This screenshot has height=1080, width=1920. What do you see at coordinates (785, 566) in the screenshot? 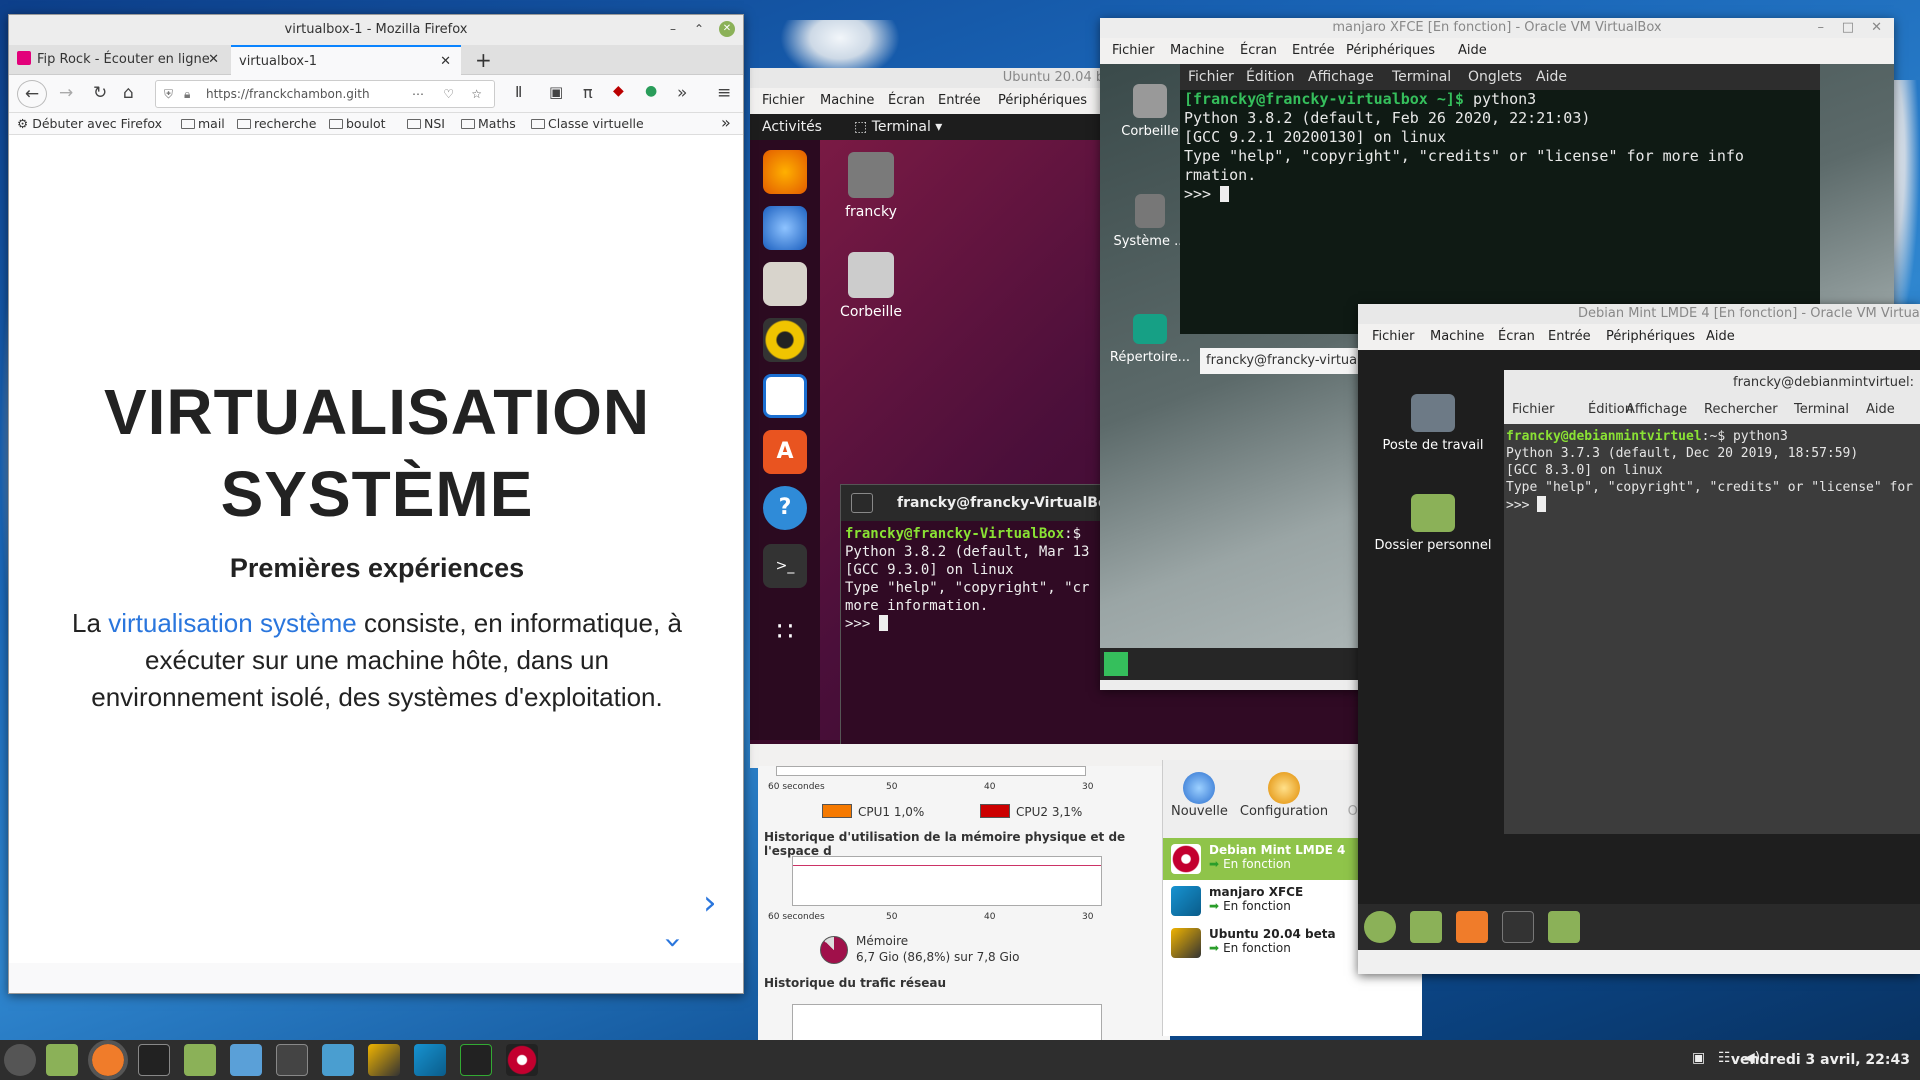
I see `terminal-dock-icon: >_` at bounding box center [785, 566].